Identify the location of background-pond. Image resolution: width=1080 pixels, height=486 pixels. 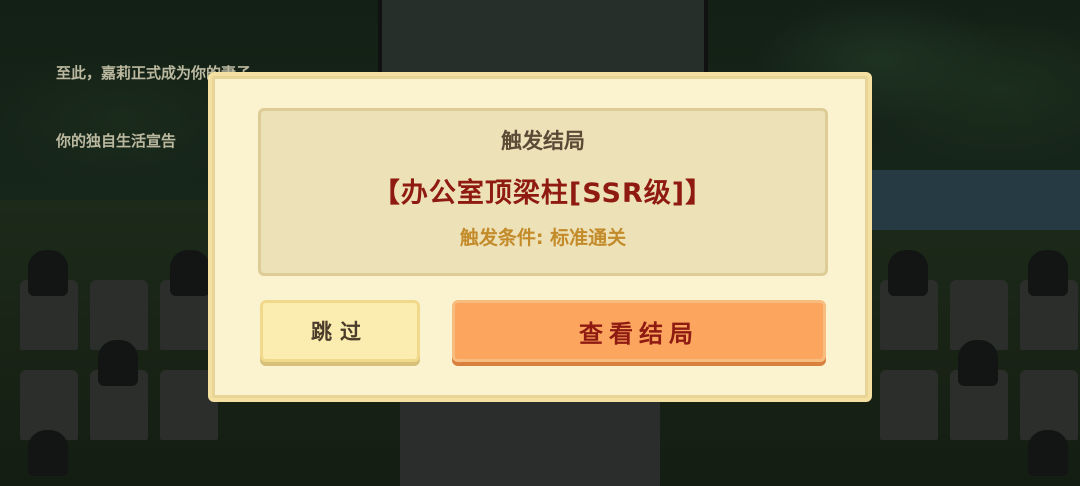
(970, 200).